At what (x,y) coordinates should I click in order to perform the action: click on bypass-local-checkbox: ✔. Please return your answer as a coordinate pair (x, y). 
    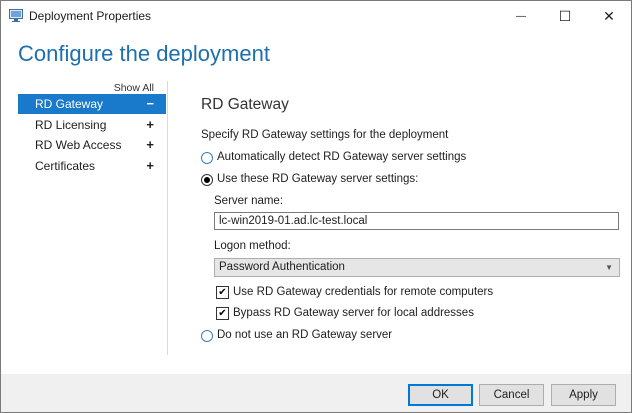
    Looking at the image, I should click on (222, 313).